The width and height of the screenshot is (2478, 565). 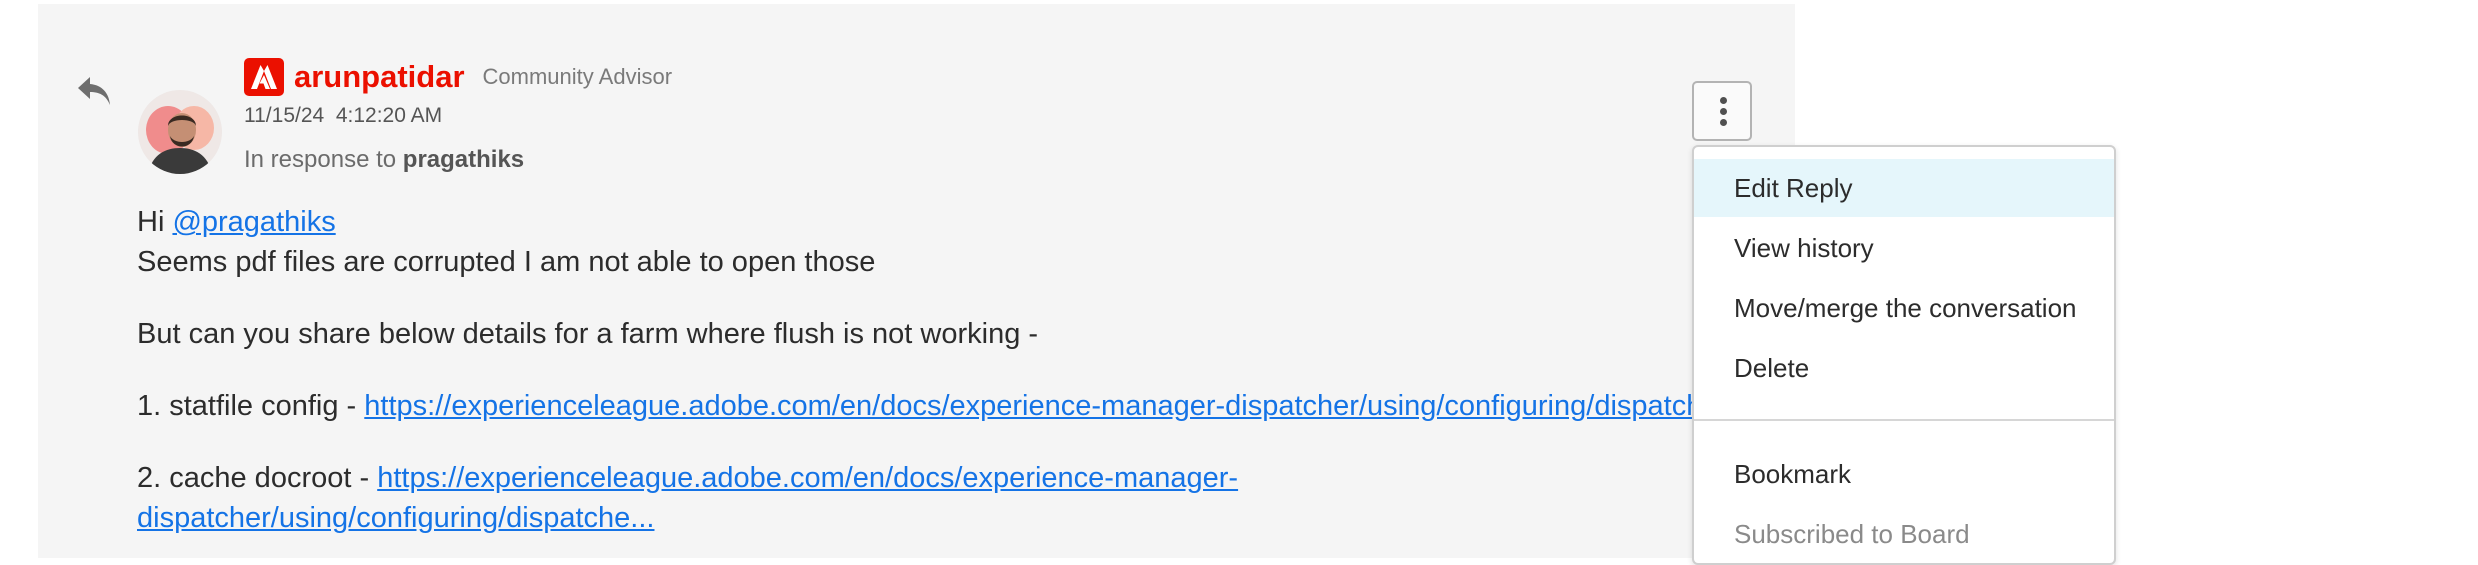 What do you see at coordinates (1904, 188) in the screenshot?
I see `menu-item-edit-reply: Edit Reply` at bounding box center [1904, 188].